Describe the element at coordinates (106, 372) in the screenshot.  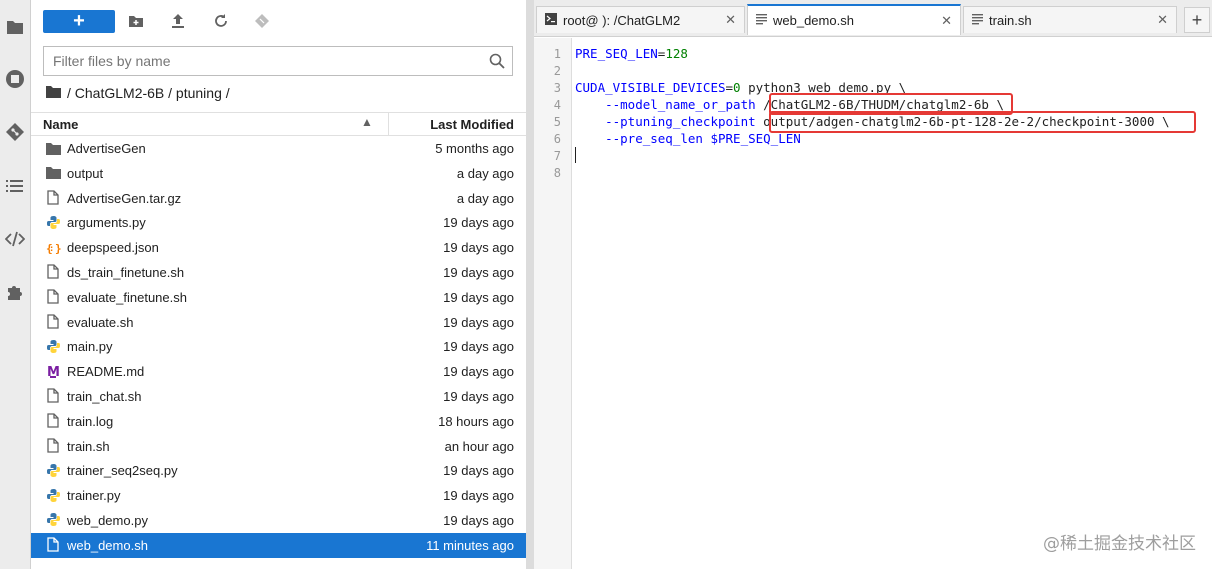
I see `file-name: README.md` at that location.